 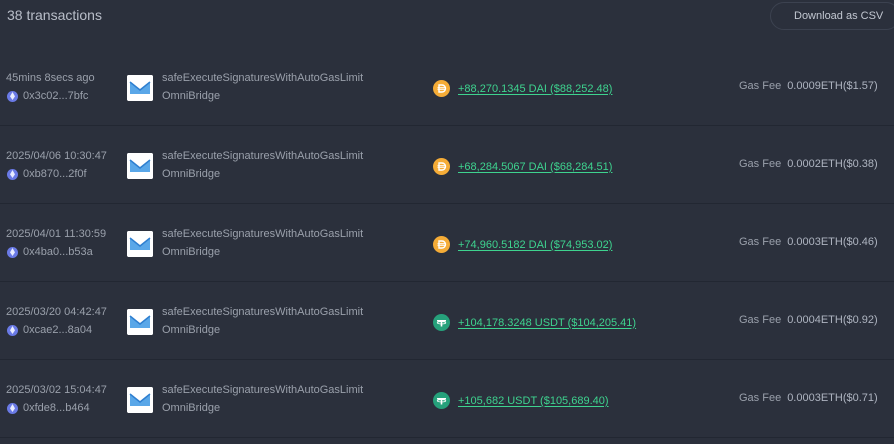 I want to click on gas-fee: Gas Fee 0.0003ETH($0.71), so click(x=808, y=398).